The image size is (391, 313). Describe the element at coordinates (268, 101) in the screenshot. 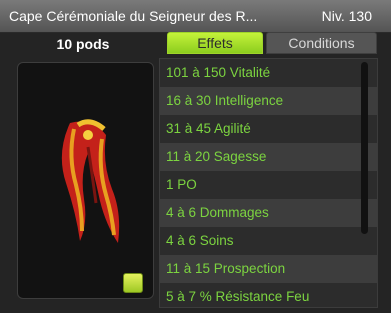

I see `effect-row: 16 à 30 Intelligence` at that location.